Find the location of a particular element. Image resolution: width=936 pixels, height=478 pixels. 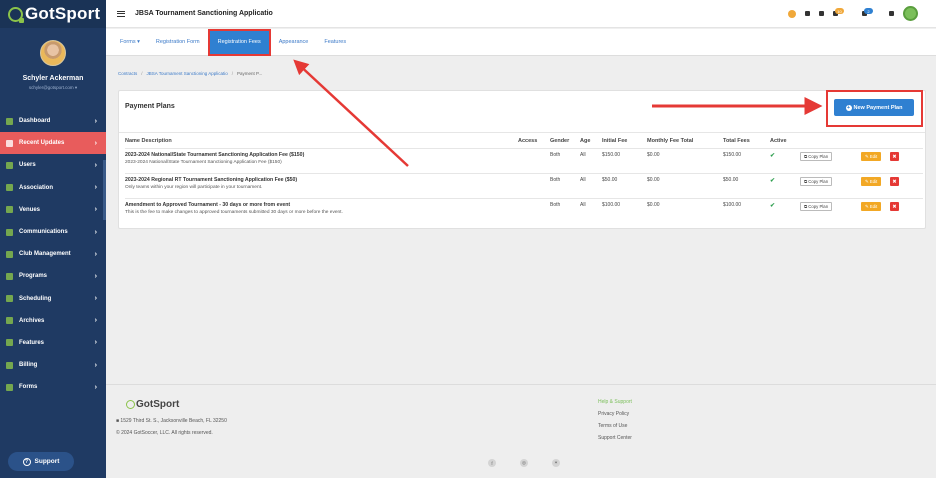

sidebar-item-archives: Archives › is located at coordinates (53, 321).